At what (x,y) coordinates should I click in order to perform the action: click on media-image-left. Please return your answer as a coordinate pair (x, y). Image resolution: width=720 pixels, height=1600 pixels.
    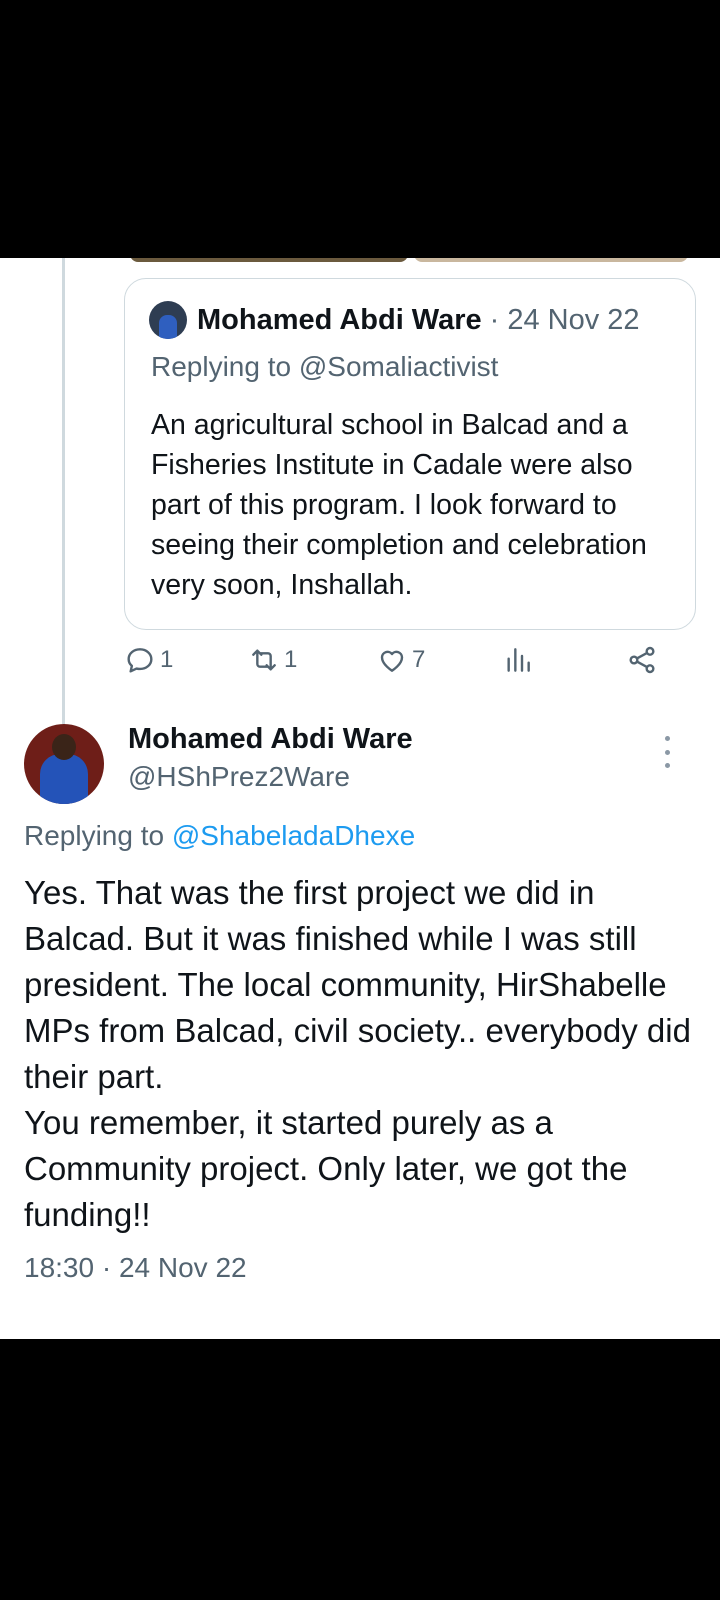
    Looking at the image, I should click on (269, 260).